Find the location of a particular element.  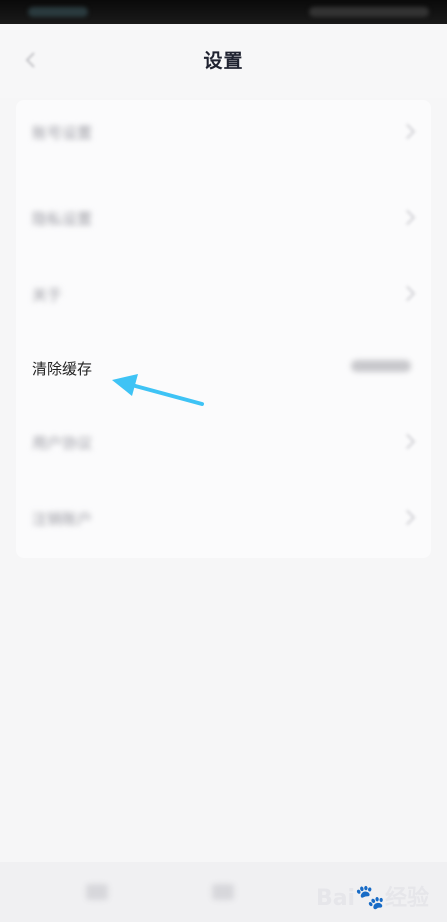

page-title: 设置 is located at coordinates (223, 61).